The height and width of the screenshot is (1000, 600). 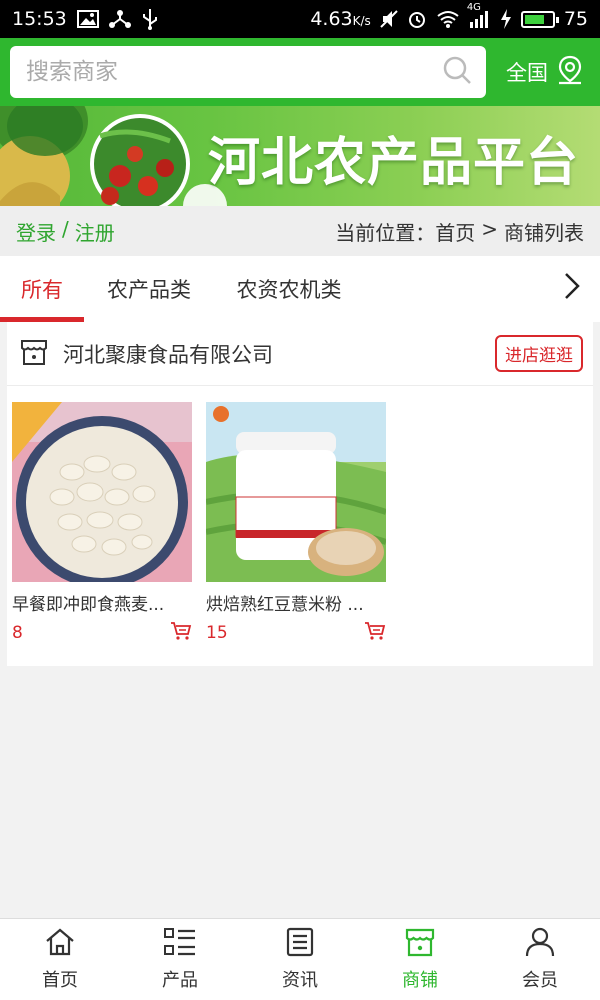 I want to click on nav-stores: 商铺, so click(x=420, y=959).